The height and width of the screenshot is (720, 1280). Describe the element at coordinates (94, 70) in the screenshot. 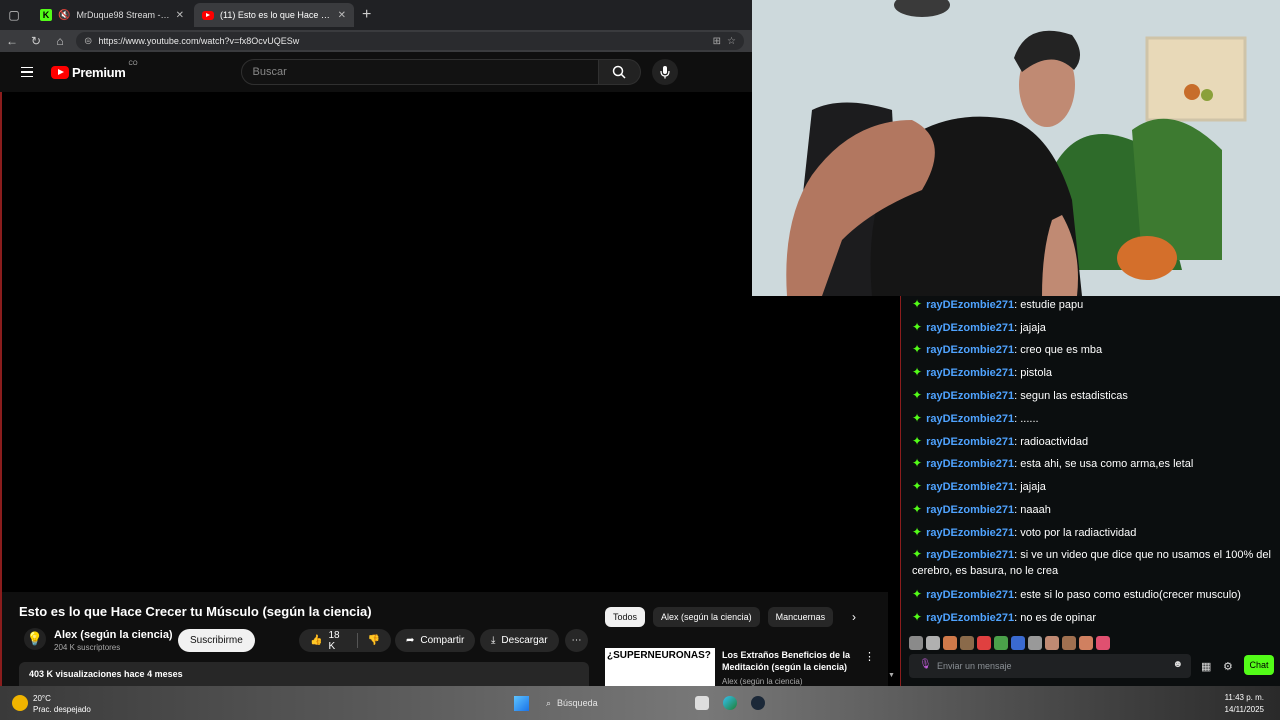

I see `youtube-logo: Premium CO` at that location.